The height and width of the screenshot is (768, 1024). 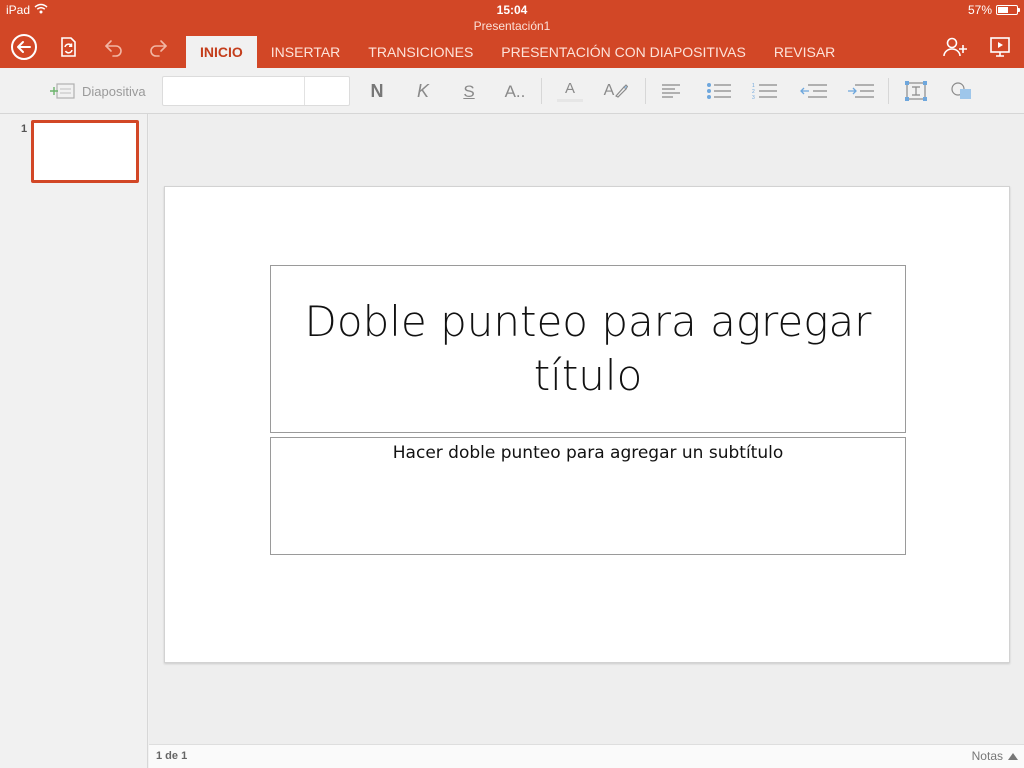 I want to click on tab-inicio: INICIO, so click(x=221, y=52).